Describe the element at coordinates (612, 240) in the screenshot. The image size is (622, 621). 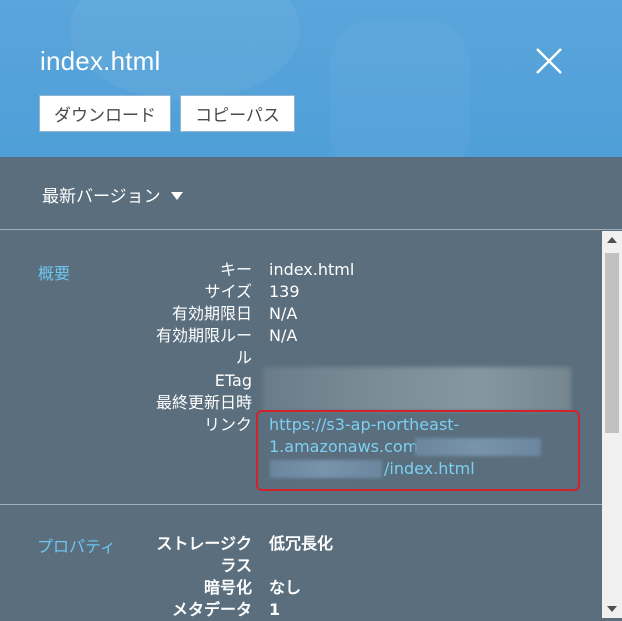
I see `scroll-up-icon` at that location.